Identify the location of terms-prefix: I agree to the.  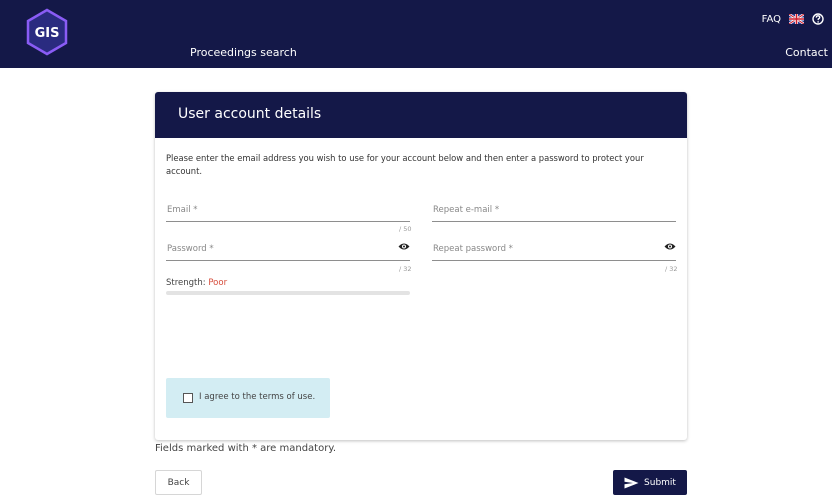
(229, 397).